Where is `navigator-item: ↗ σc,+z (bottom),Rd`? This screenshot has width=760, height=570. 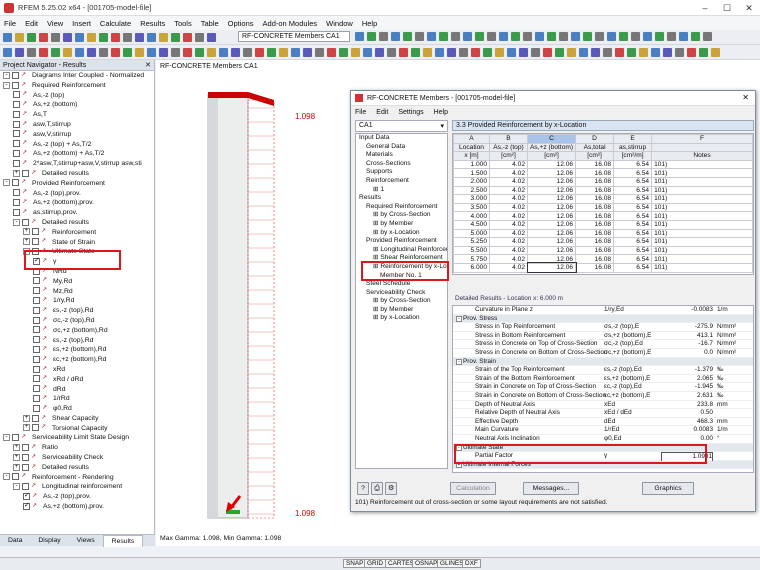 navigator-item: ↗ σc,+z (bottom),Rd is located at coordinates (77, 331).